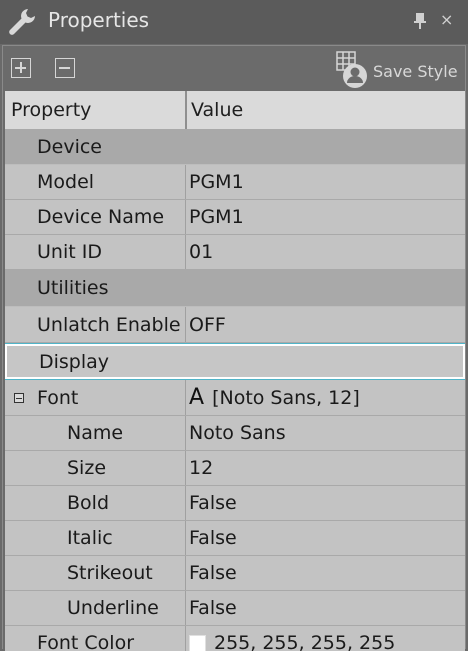  Describe the element at coordinates (85, 638) in the screenshot. I see `property-label: Font Color` at that location.